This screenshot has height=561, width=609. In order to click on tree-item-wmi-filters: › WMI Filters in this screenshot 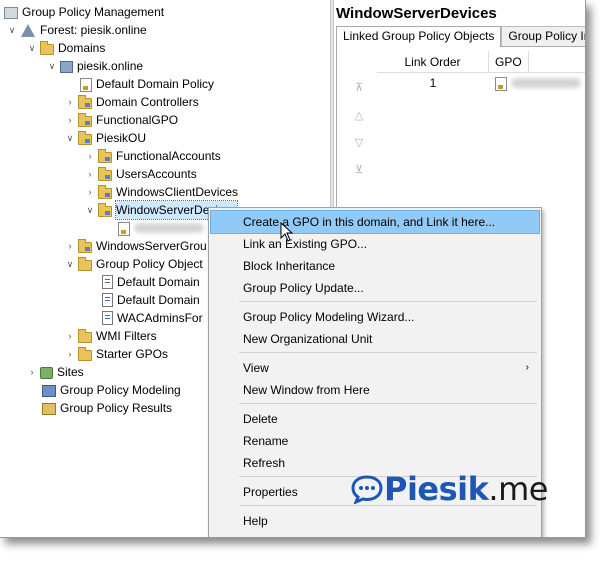, I will do `click(110, 336)`.